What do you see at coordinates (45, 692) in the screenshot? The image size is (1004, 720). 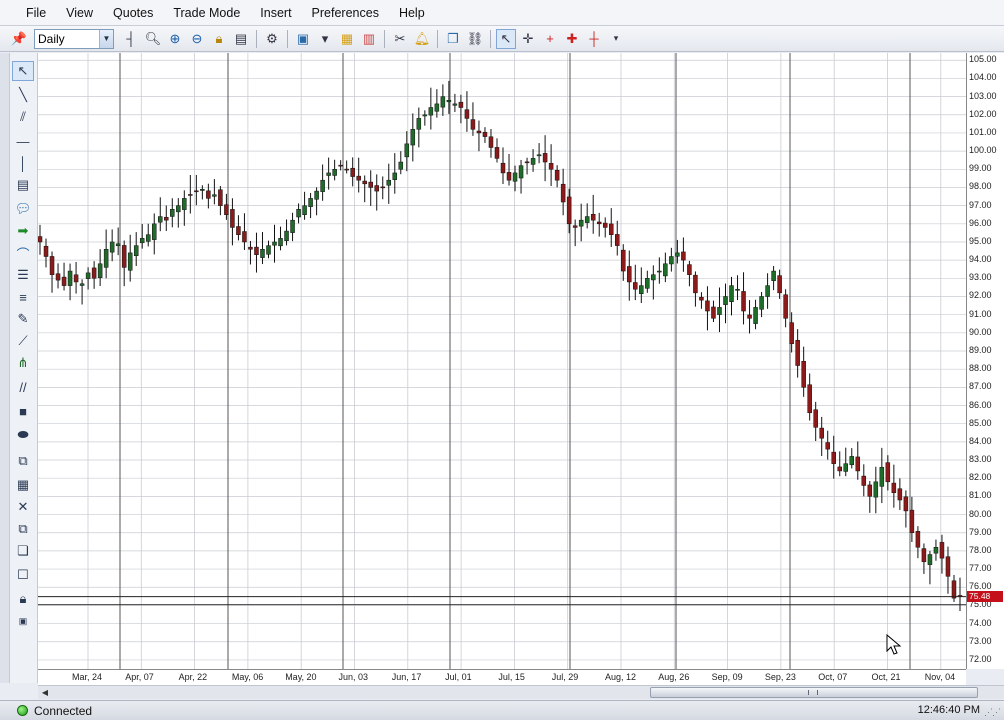 I see `scroll-left-icon: ◀` at bounding box center [45, 692].